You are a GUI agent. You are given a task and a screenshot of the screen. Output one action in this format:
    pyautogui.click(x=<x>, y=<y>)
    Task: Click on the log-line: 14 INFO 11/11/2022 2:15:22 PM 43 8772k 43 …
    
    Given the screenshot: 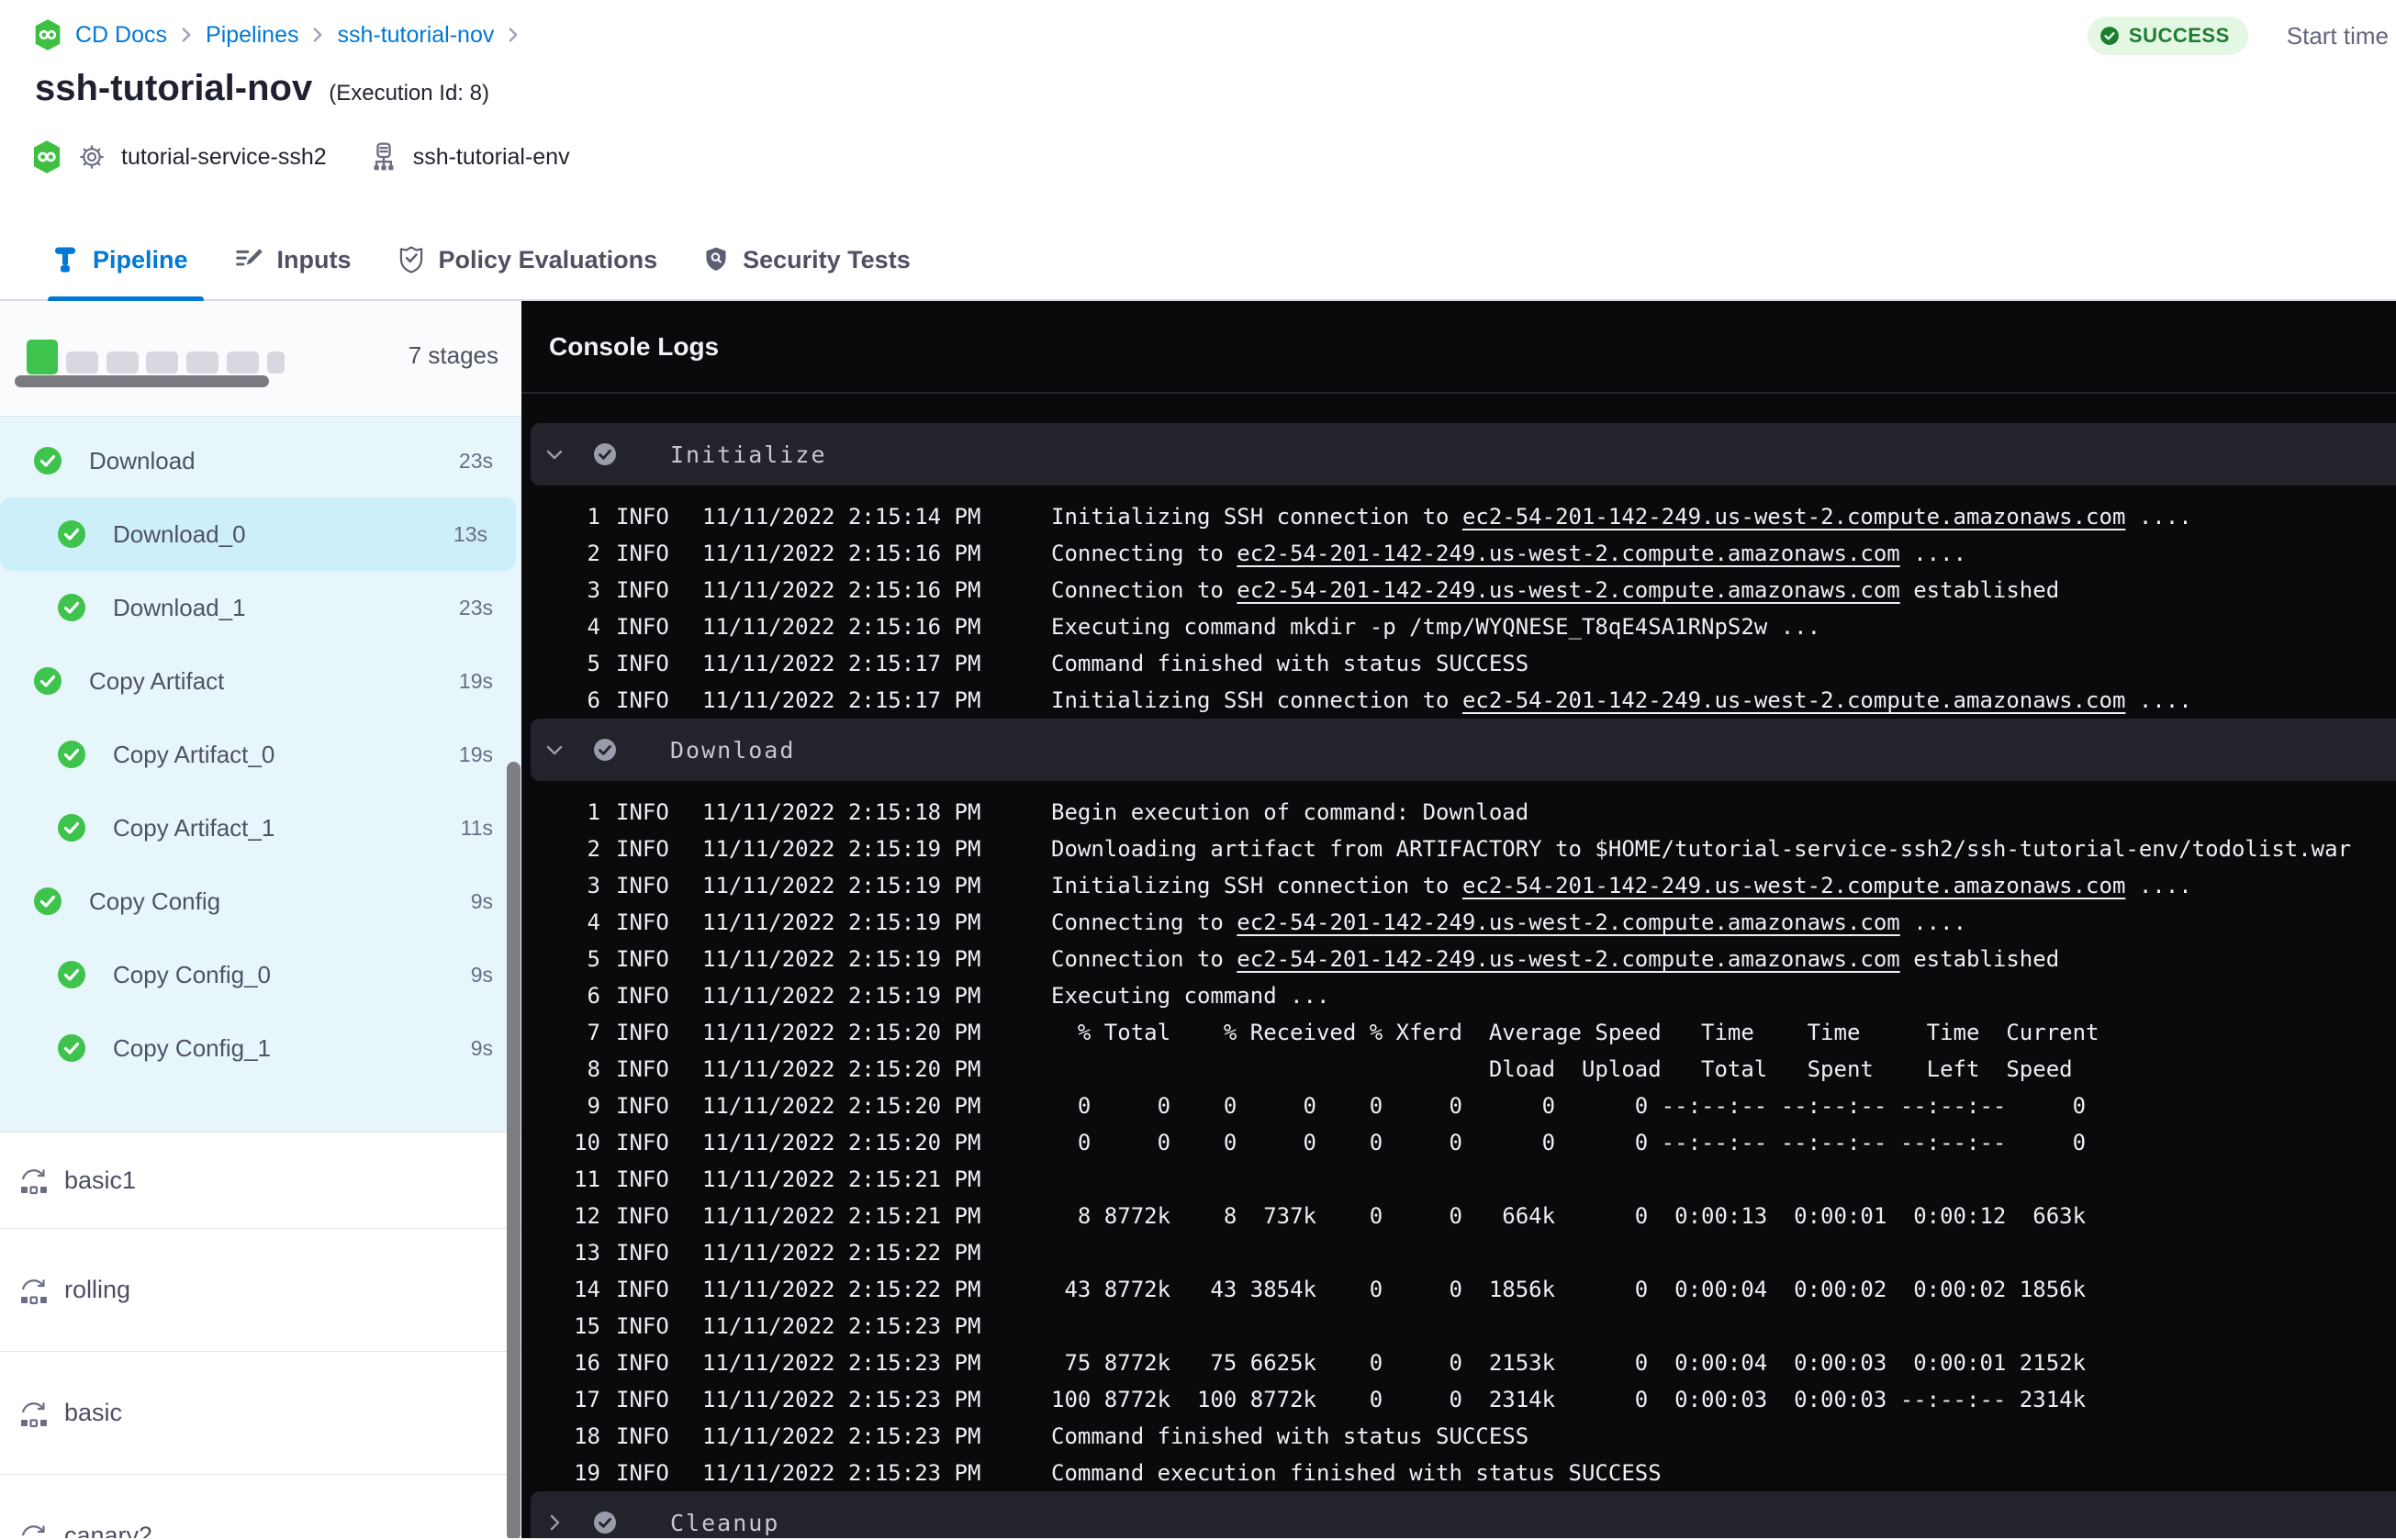 What is the action you would take?
    pyautogui.click(x=1458, y=1289)
    